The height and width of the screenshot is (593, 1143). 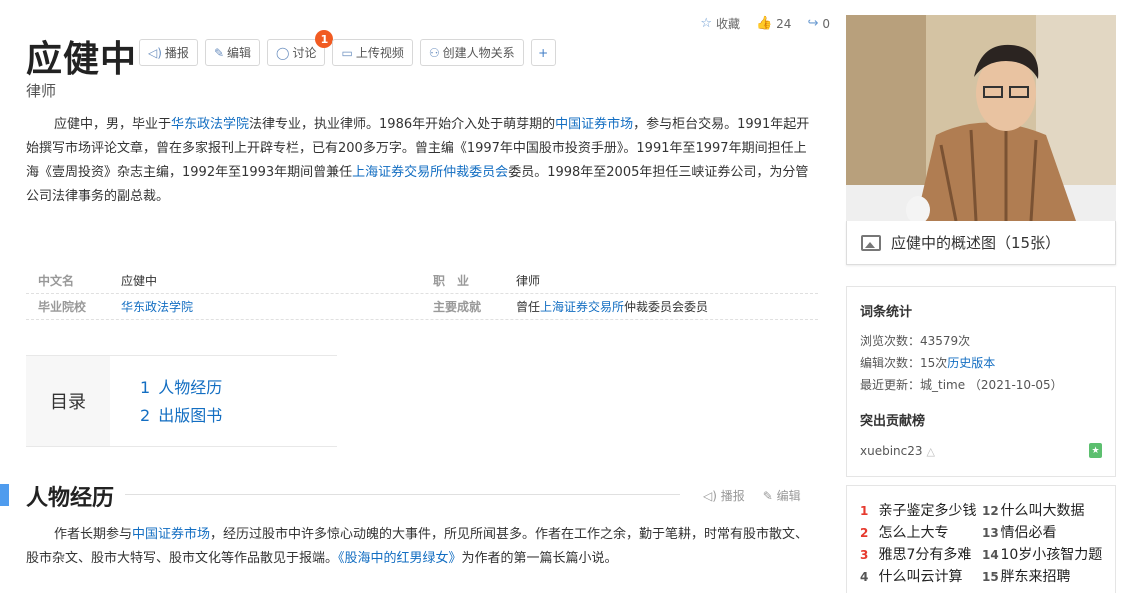 I want to click on favorite-button: ☆ 收藏, so click(x=720, y=23).